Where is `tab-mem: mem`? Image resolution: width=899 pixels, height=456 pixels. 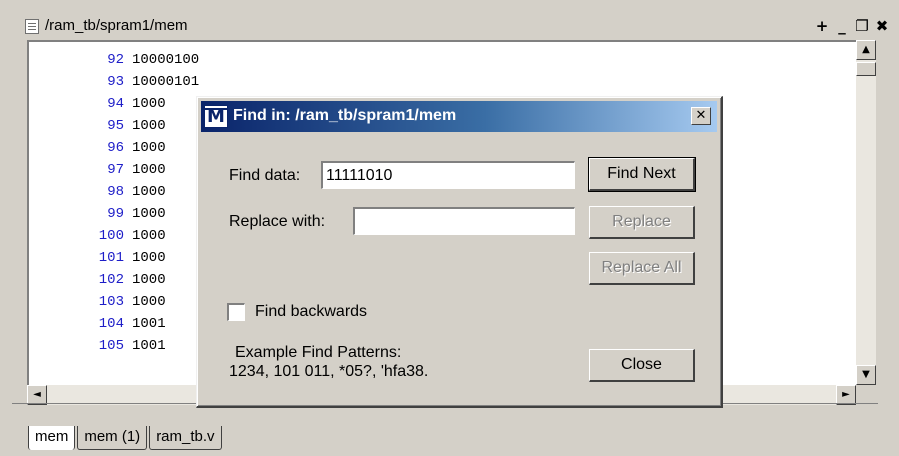
tab-mem: mem is located at coordinates (52, 438).